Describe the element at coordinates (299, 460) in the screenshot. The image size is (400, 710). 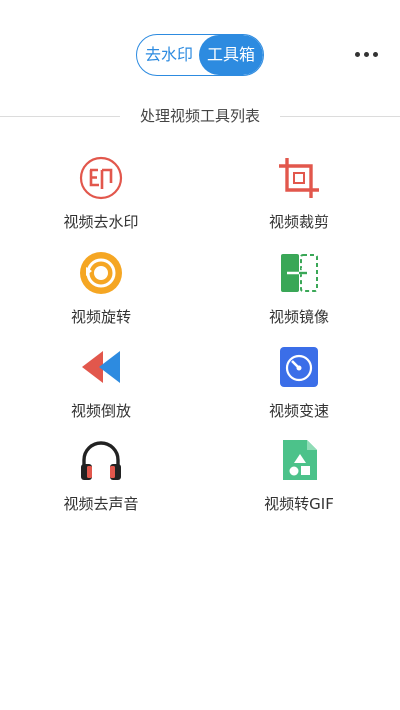
I see `gif-file-icon` at that location.